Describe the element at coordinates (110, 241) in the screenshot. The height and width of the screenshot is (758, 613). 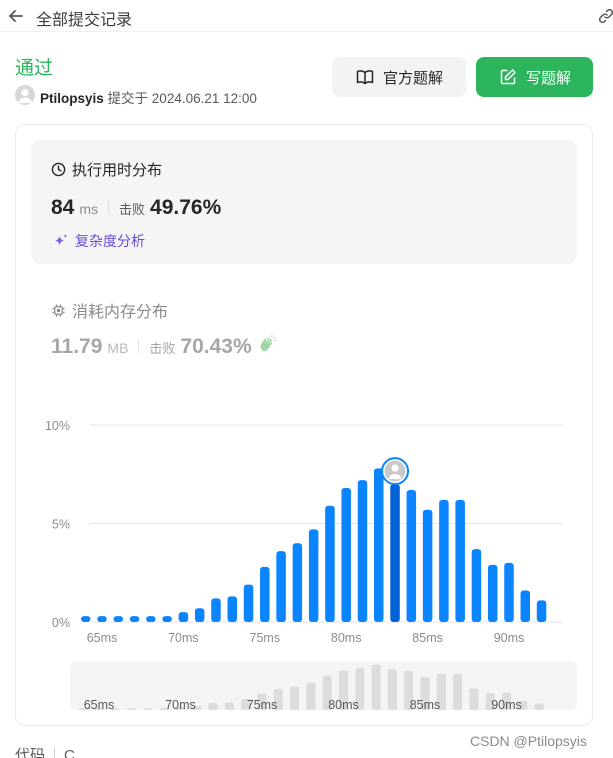
I see `complexity-label: 复杂度分析` at that location.